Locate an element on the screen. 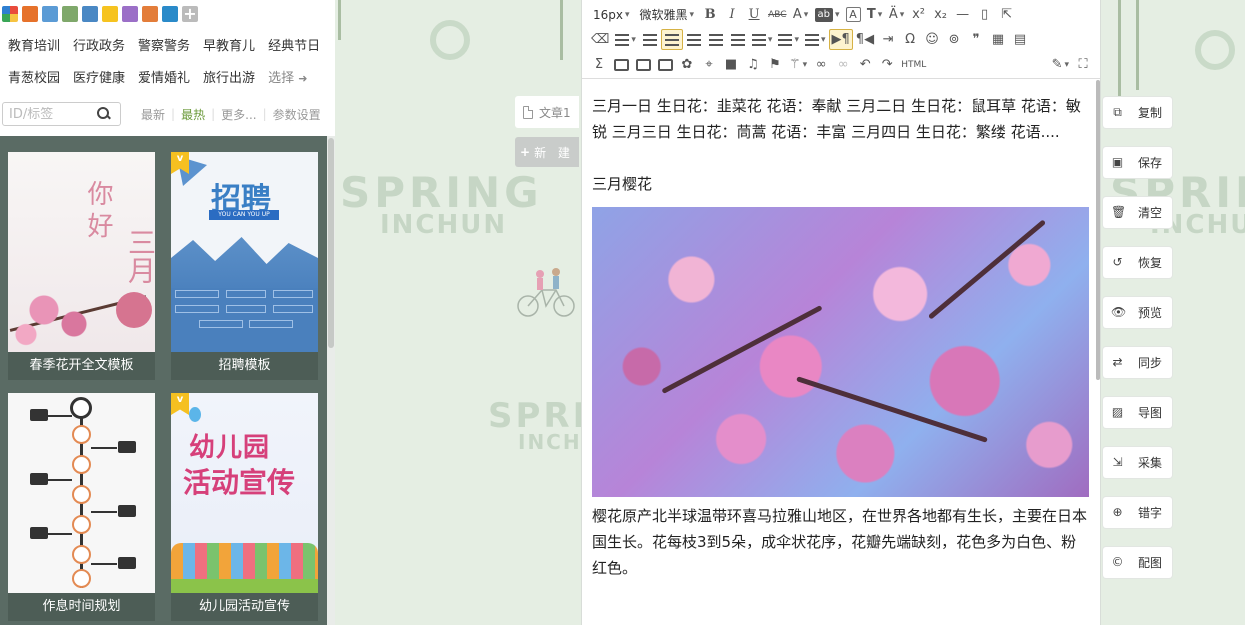 The width and height of the screenshot is (1245, 625). restore-button: ↺ 恢复 is located at coordinates (1137, 262).